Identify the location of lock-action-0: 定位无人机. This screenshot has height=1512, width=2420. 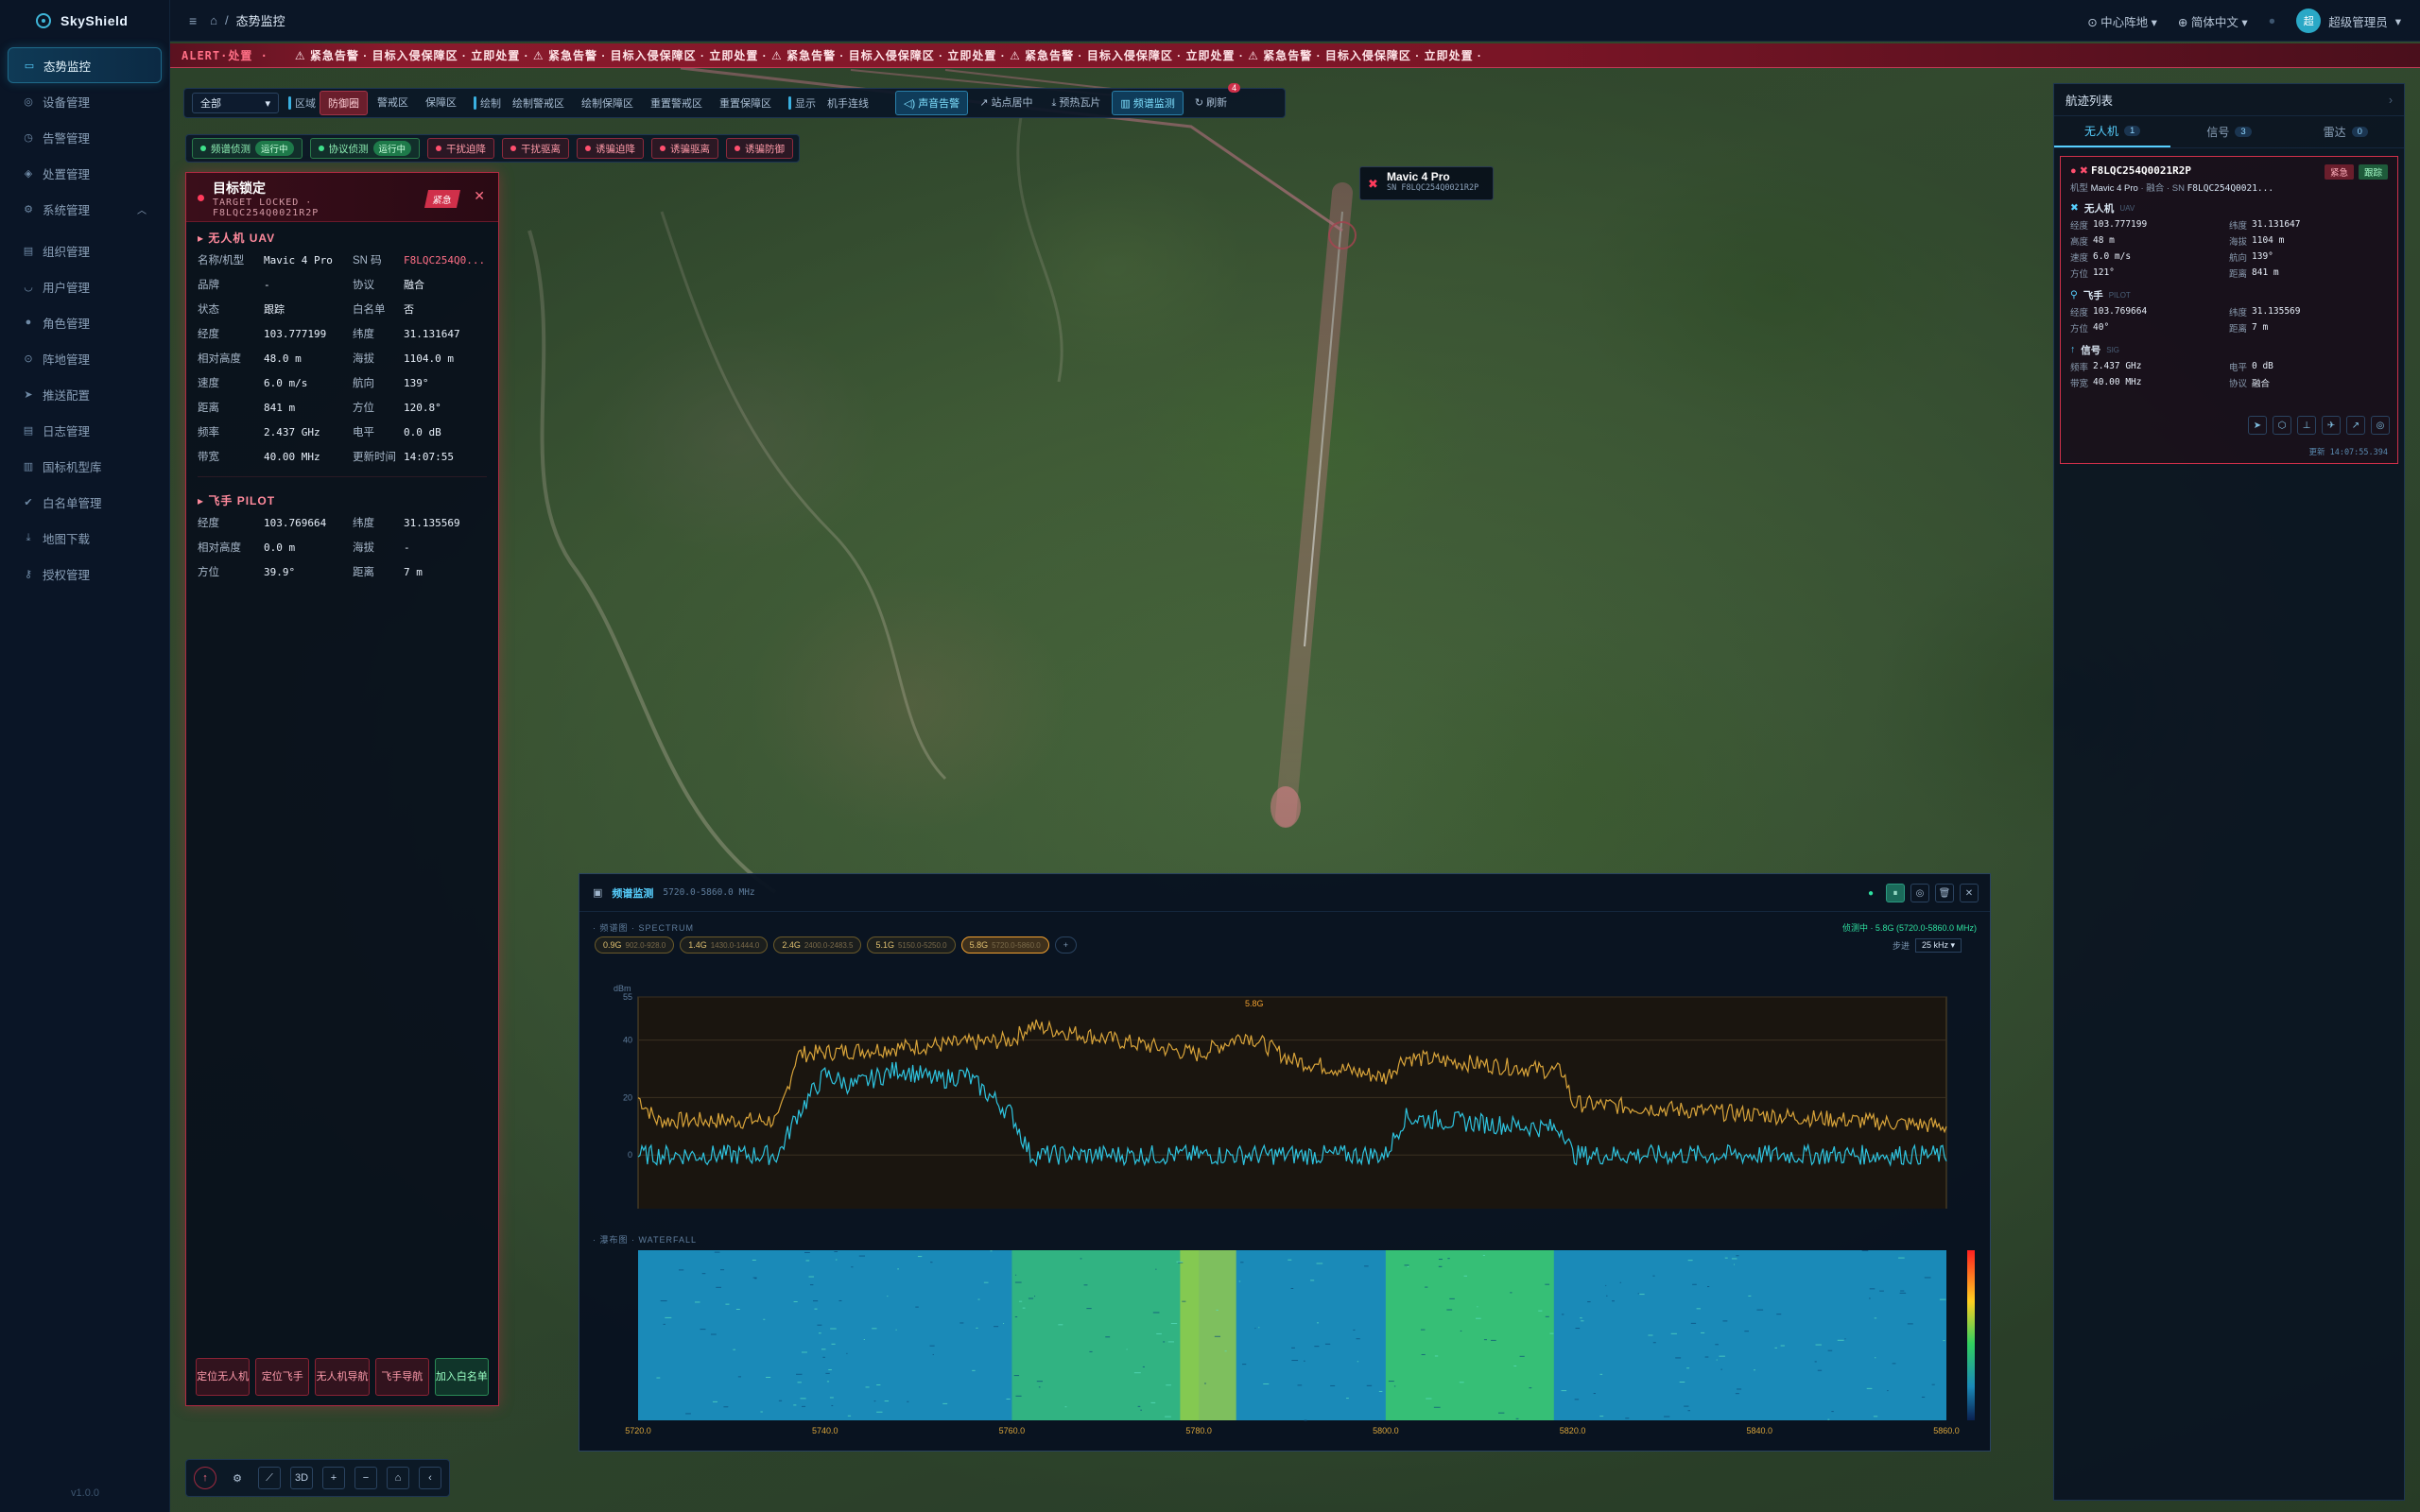
(223, 1377).